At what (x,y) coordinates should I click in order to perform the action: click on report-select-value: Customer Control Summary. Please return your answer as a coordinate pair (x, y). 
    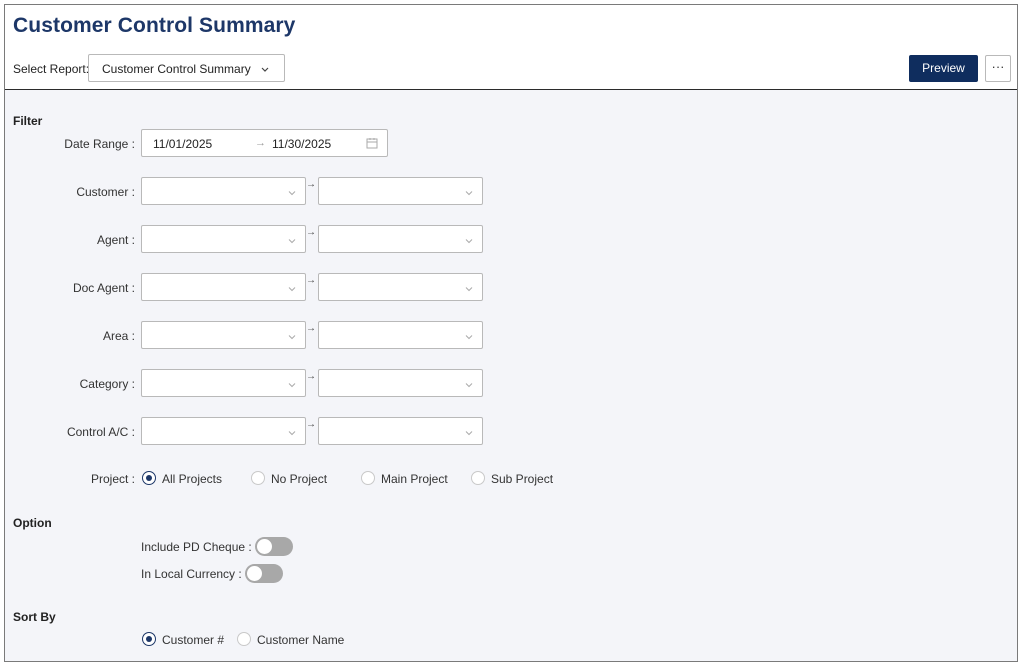
    Looking at the image, I should click on (176, 69).